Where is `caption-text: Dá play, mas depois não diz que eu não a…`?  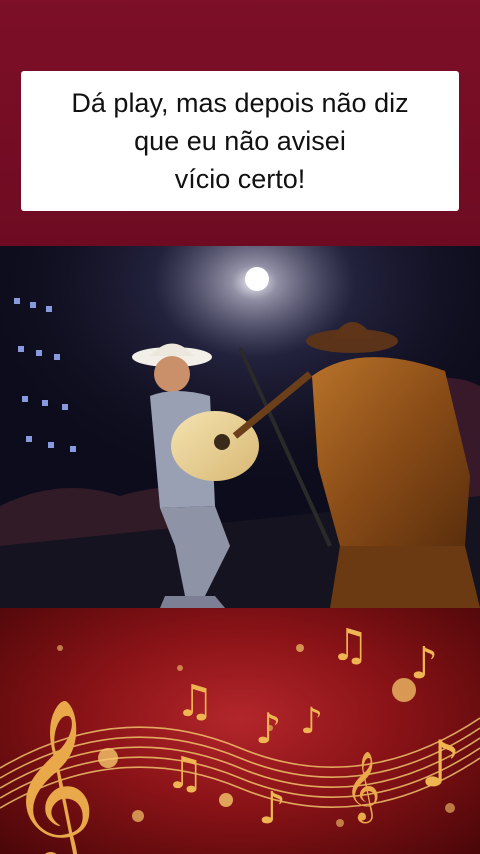
caption-text: Dá play, mas depois não diz que eu não a… is located at coordinates (240, 141).